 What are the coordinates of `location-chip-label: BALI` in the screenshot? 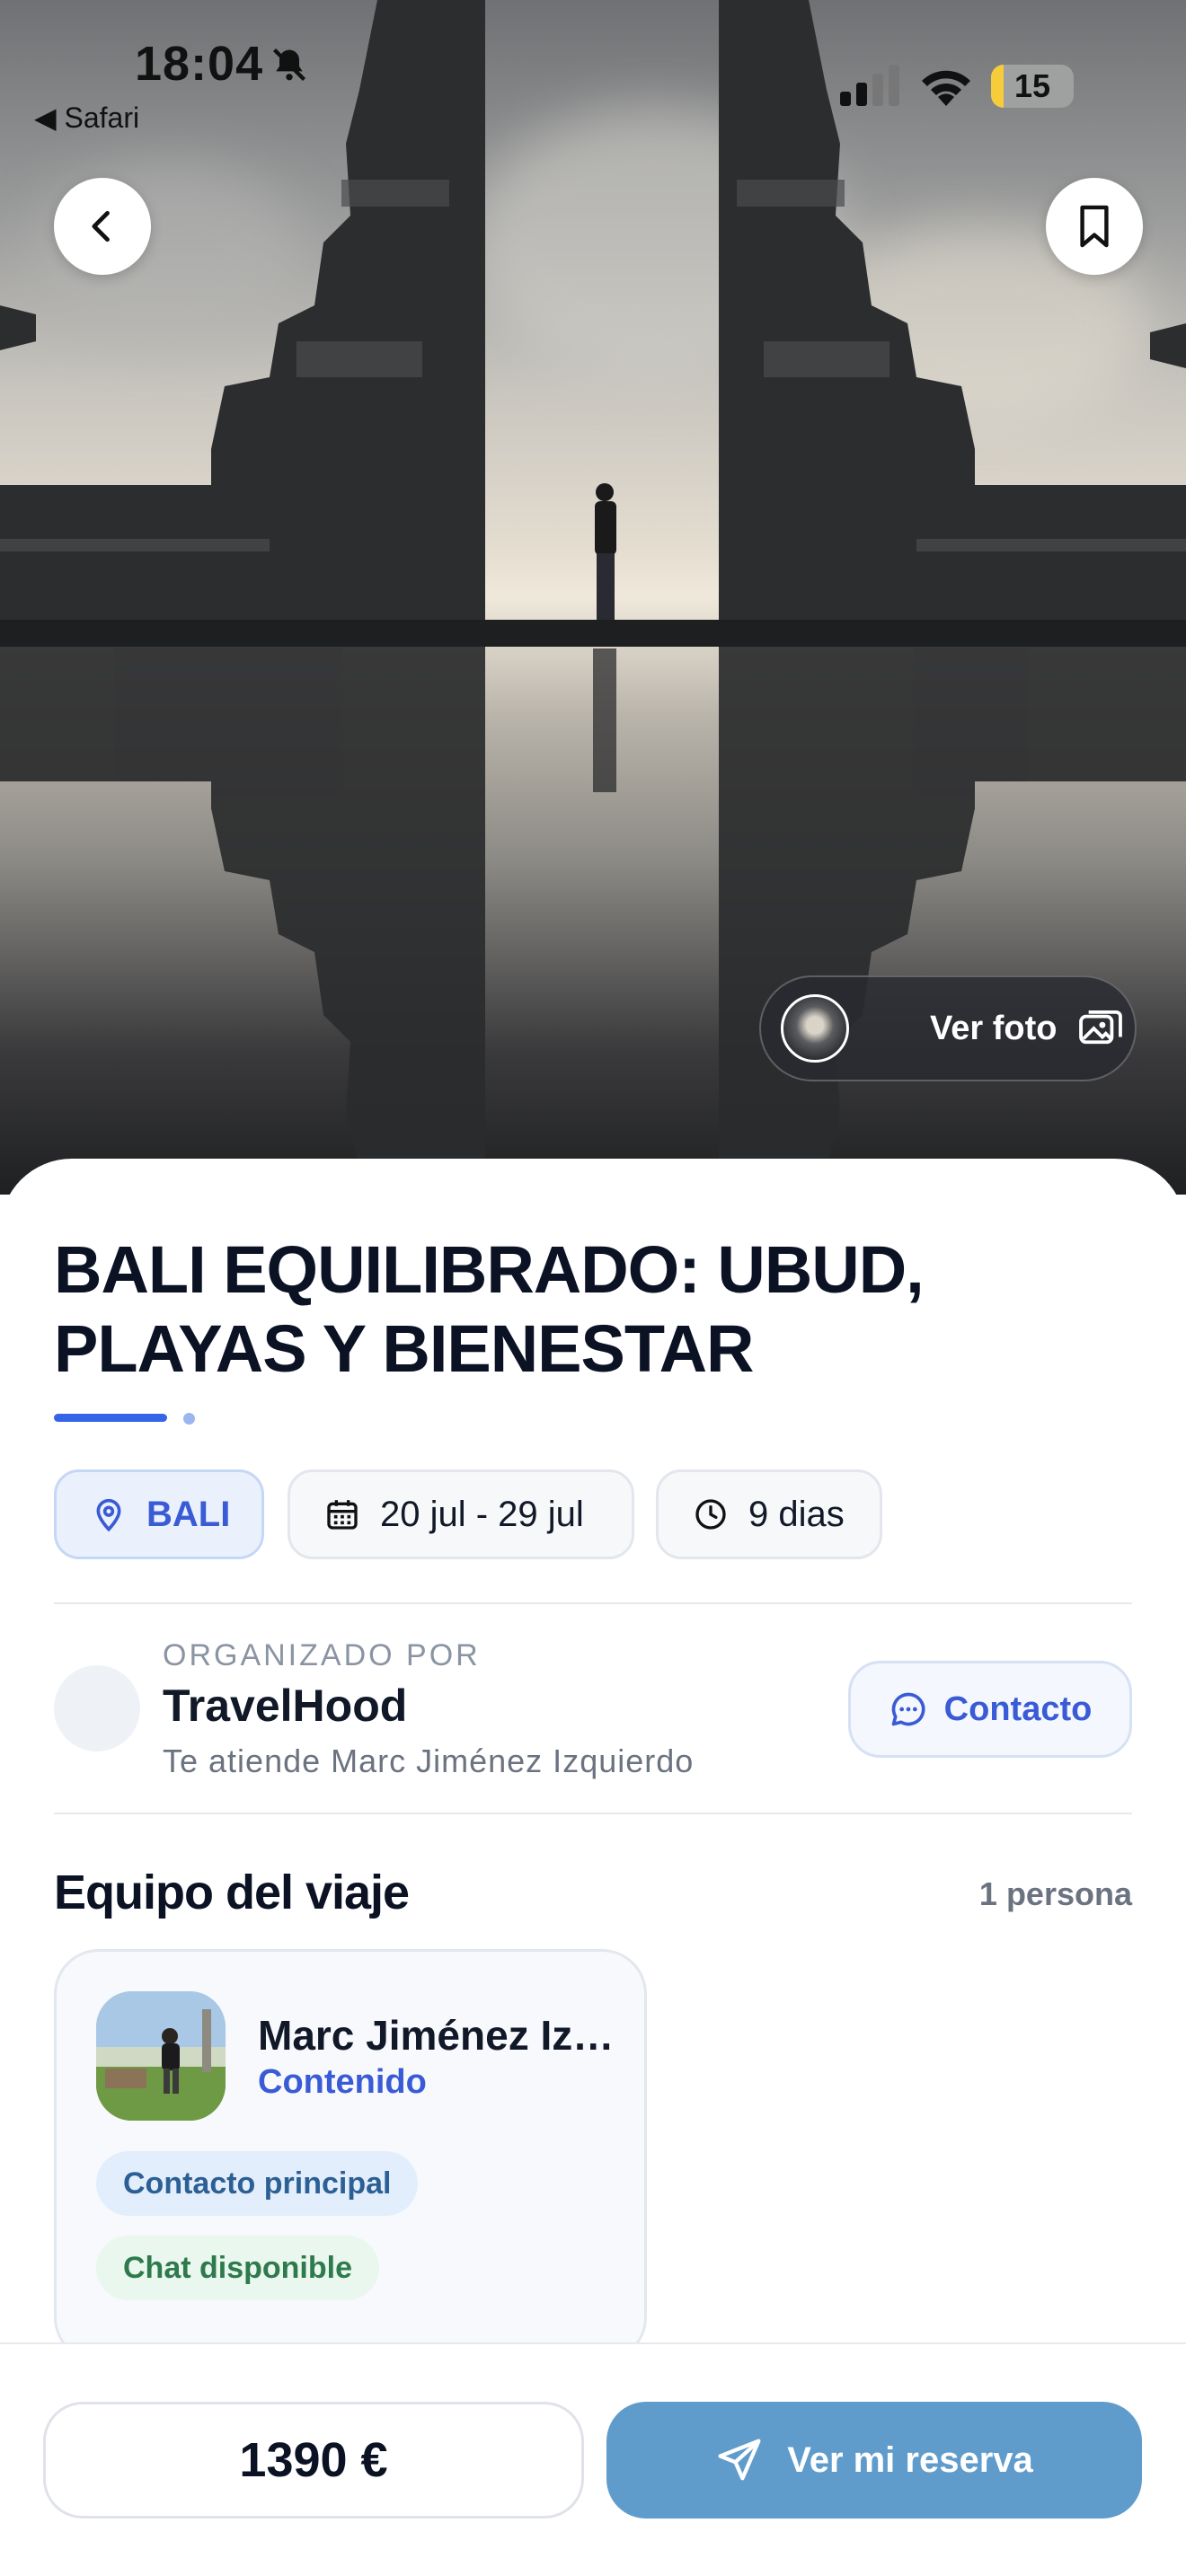 It's located at (188, 1514).